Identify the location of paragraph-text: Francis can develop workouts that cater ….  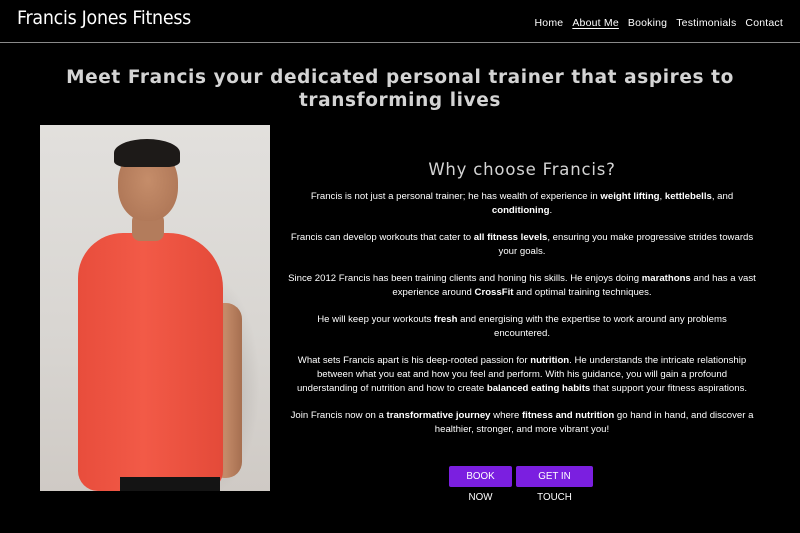
(382, 237).